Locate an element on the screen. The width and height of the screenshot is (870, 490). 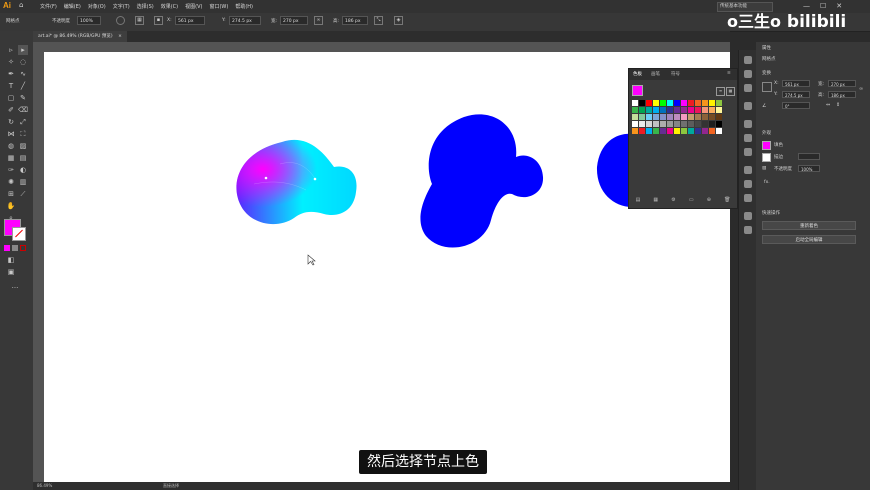
width-field: 270 px is located at coordinates (294, 20).